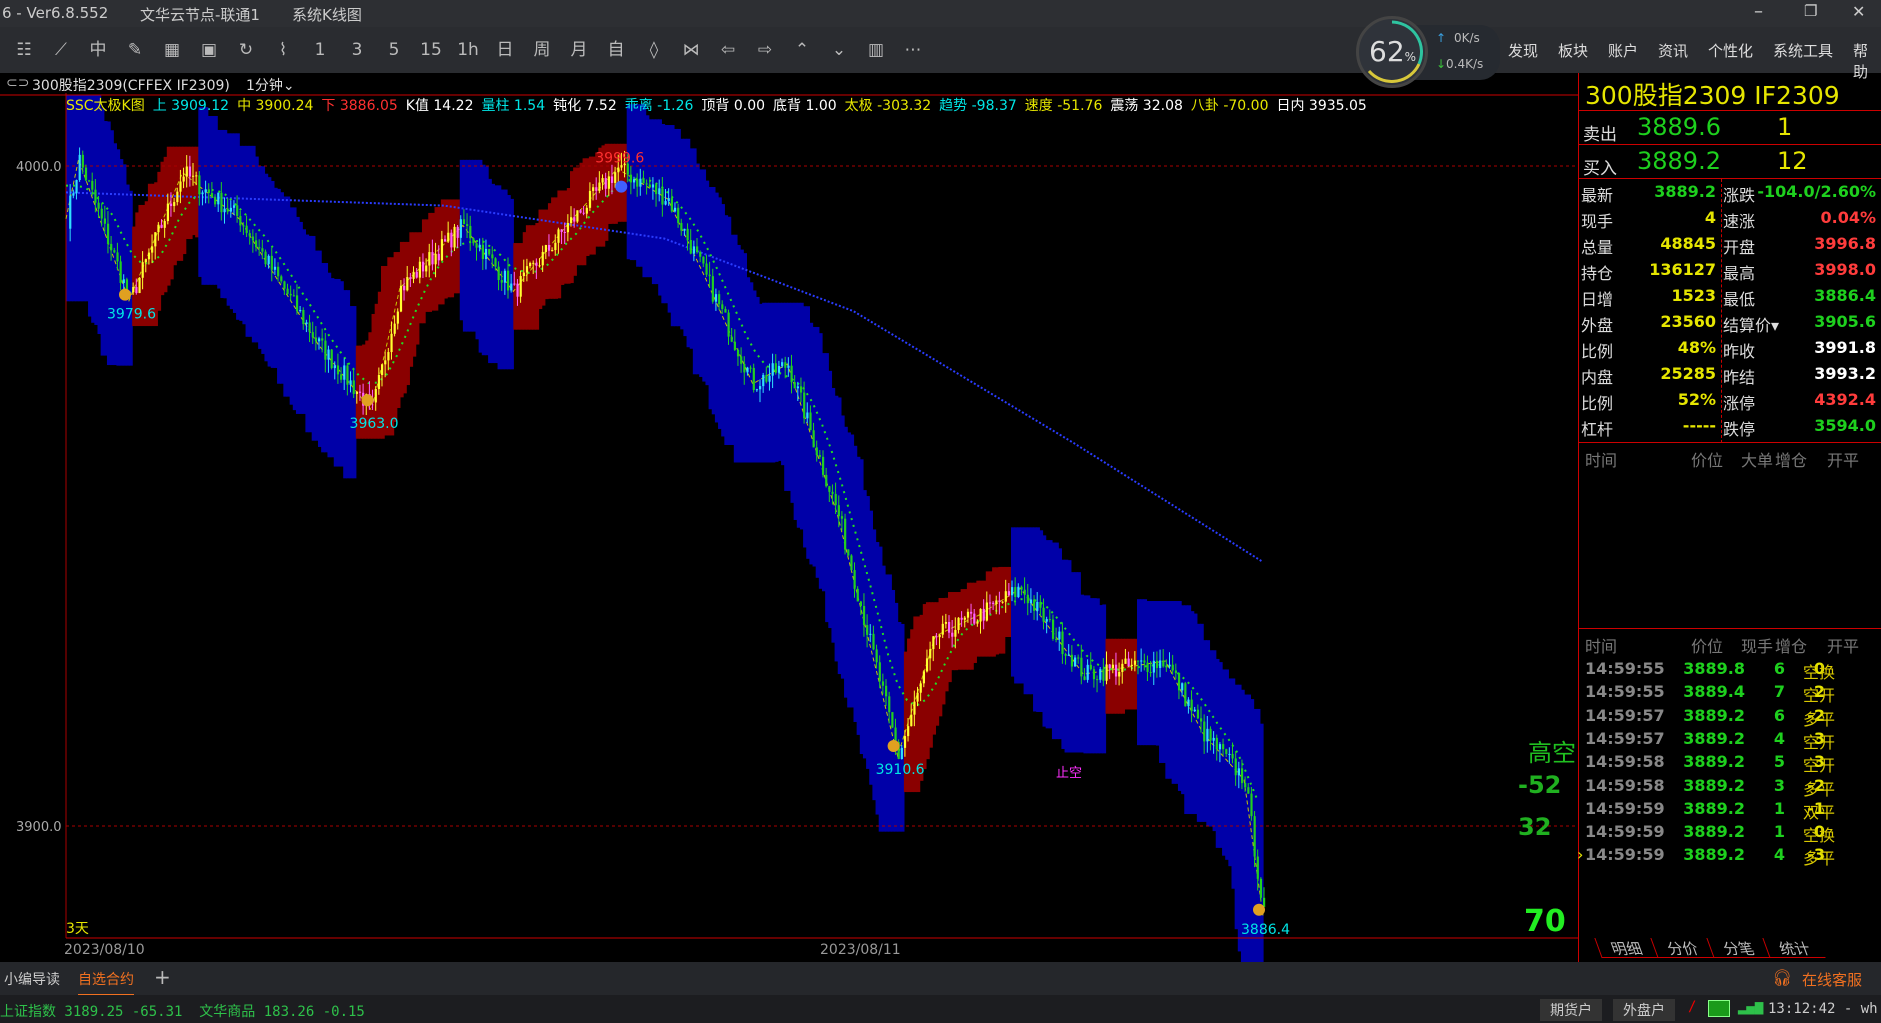  Describe the element at coordinates (691, 50) in the screenshot. I see `zoom-out-icon: ⋈` at that location.